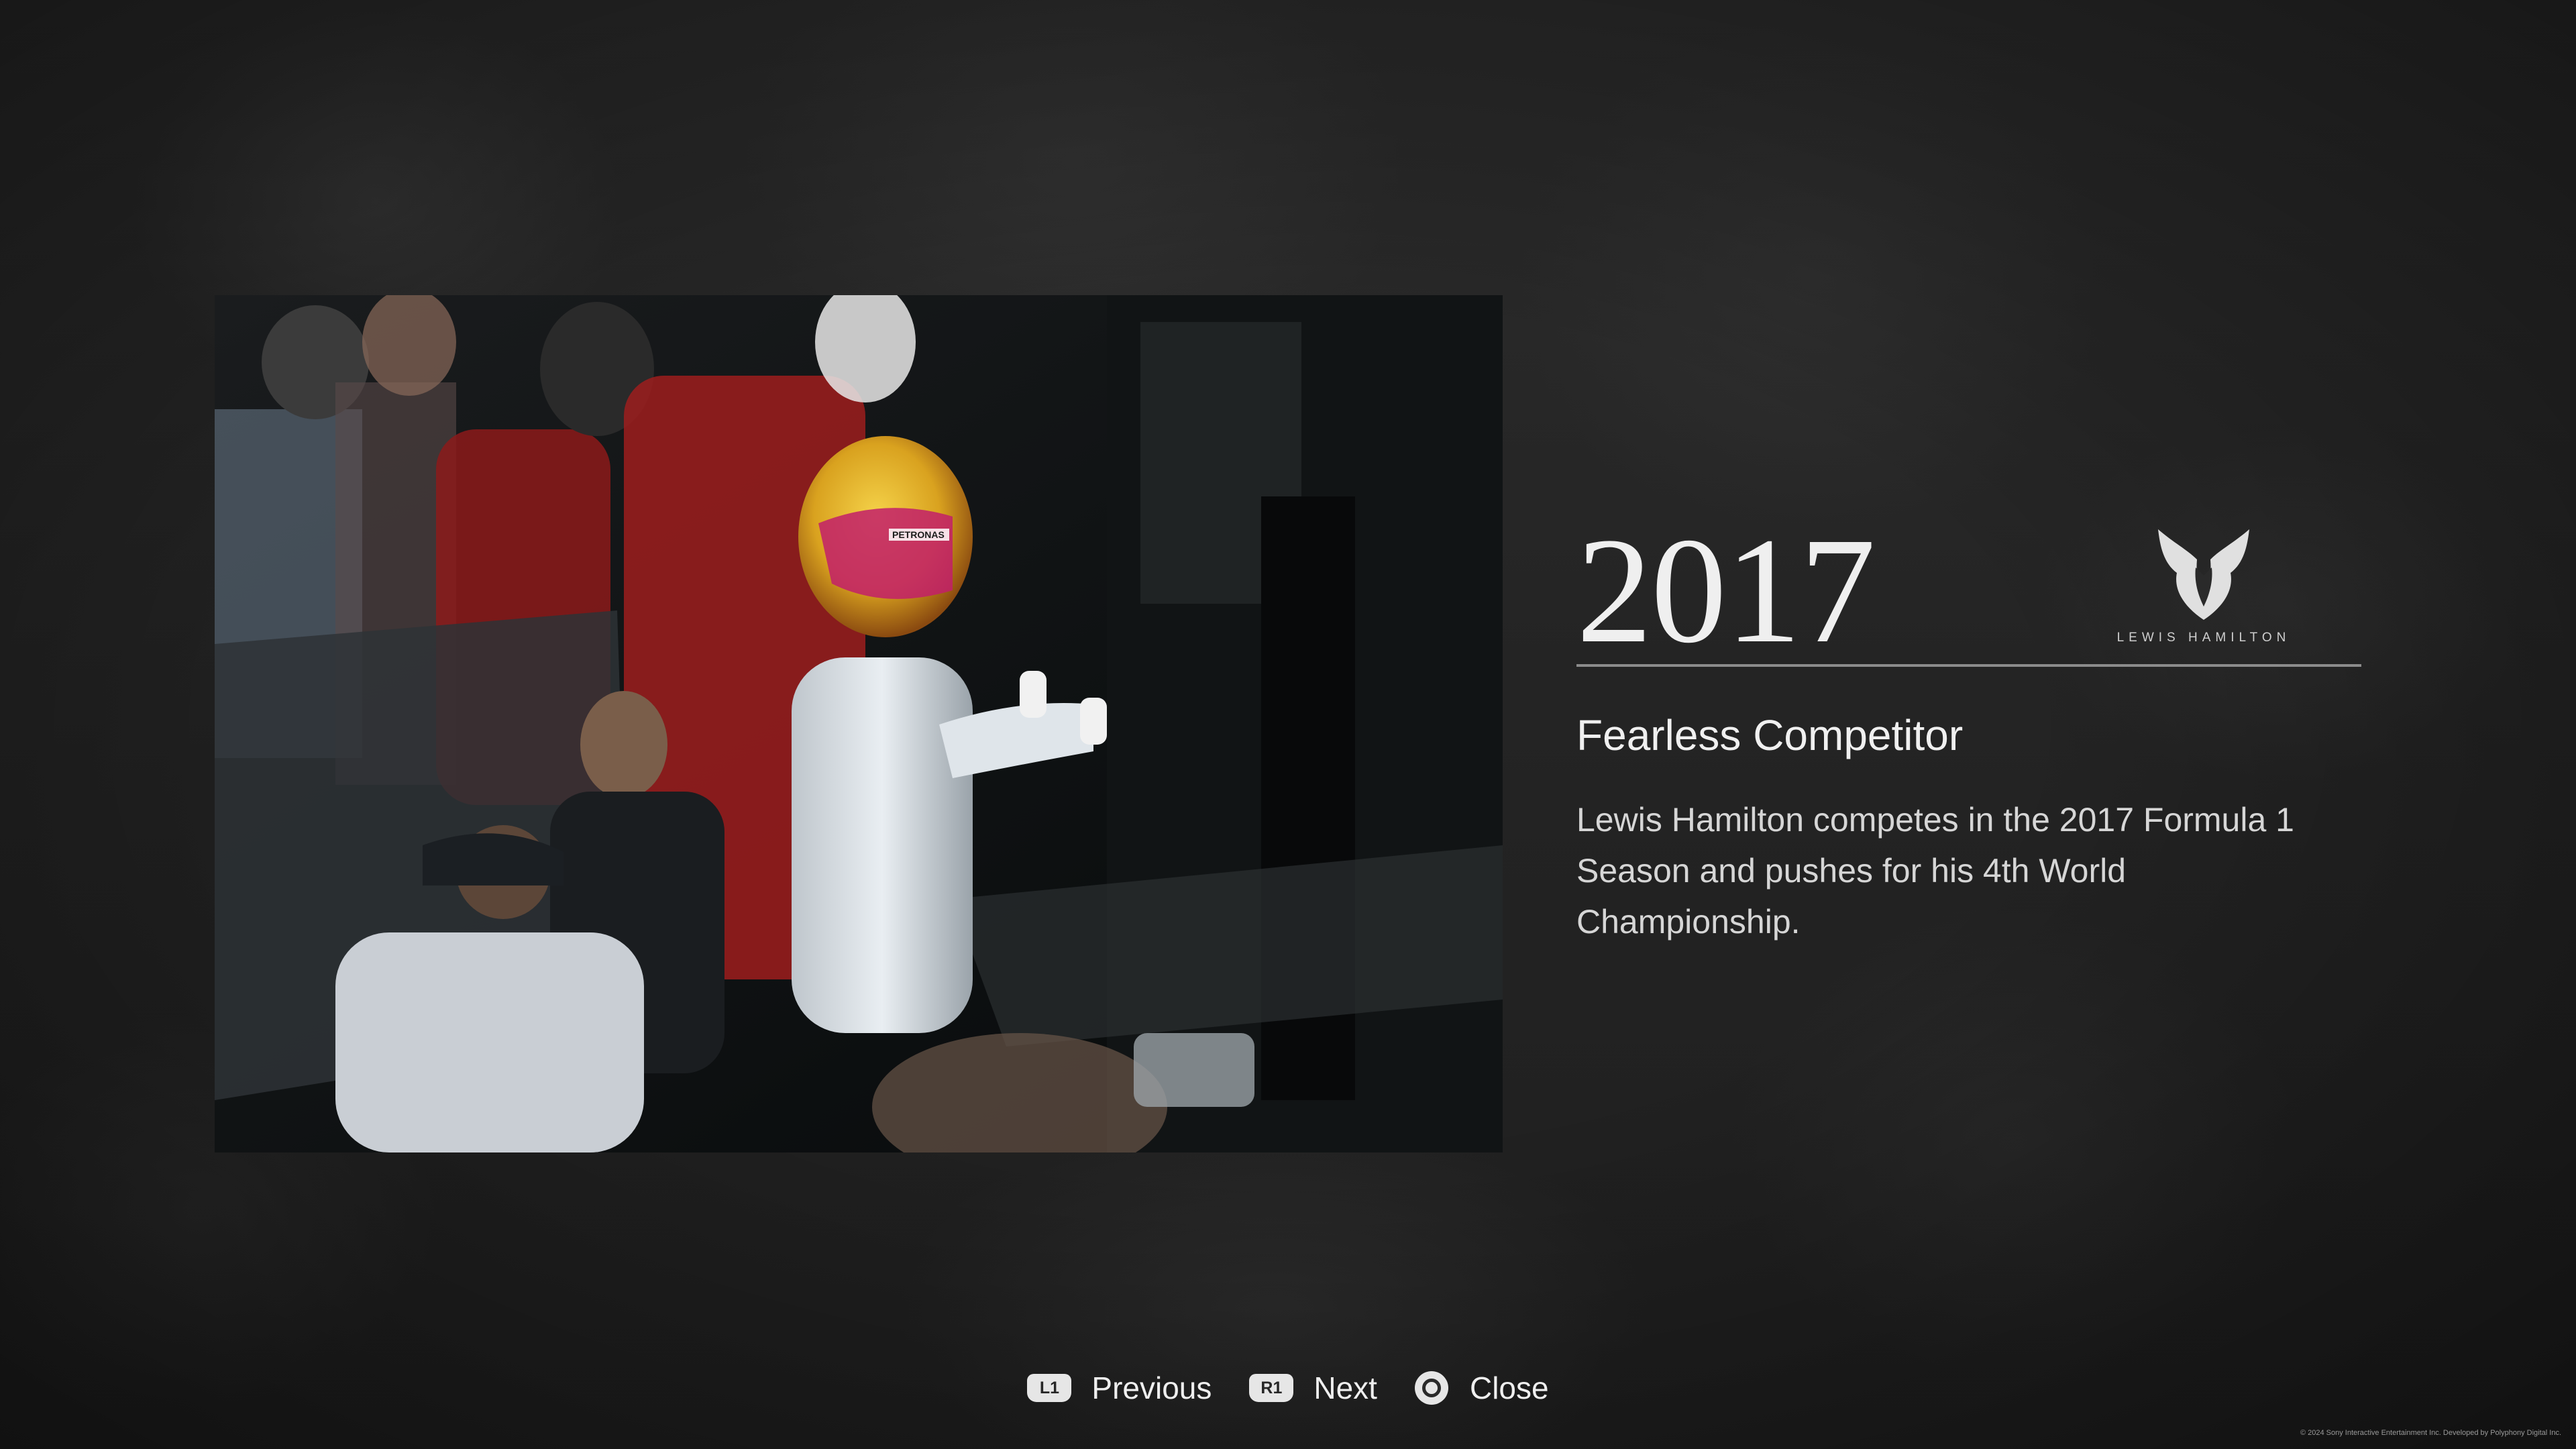  I want to click on year-heading: 2017, so click(1726, 590).